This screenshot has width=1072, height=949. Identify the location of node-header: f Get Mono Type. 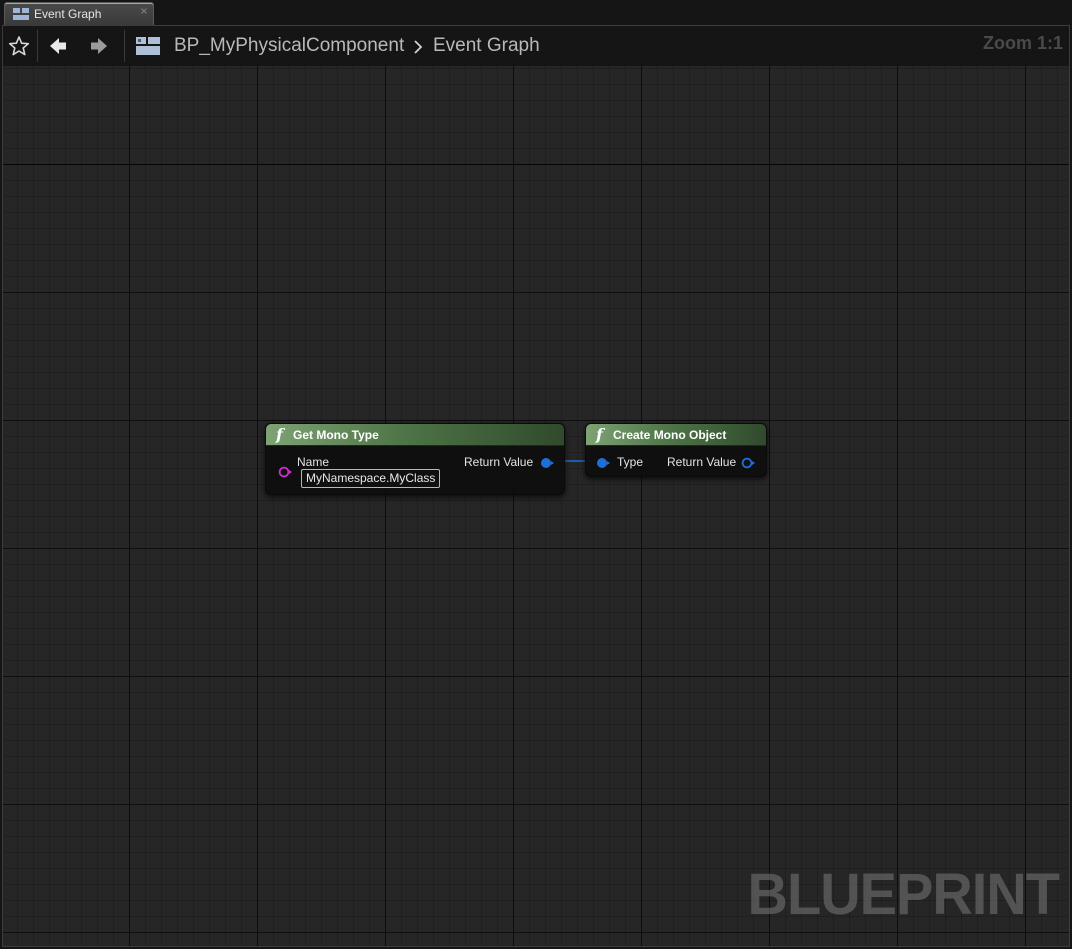
(415, 435).